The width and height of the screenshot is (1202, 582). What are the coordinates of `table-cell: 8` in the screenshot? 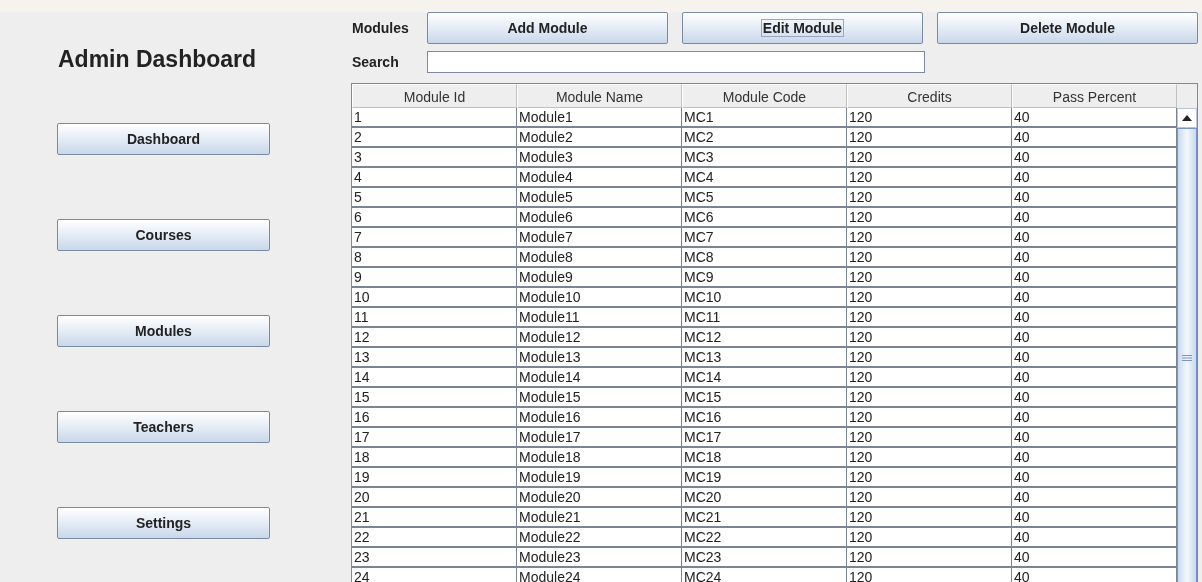 It's located at (434, 257).